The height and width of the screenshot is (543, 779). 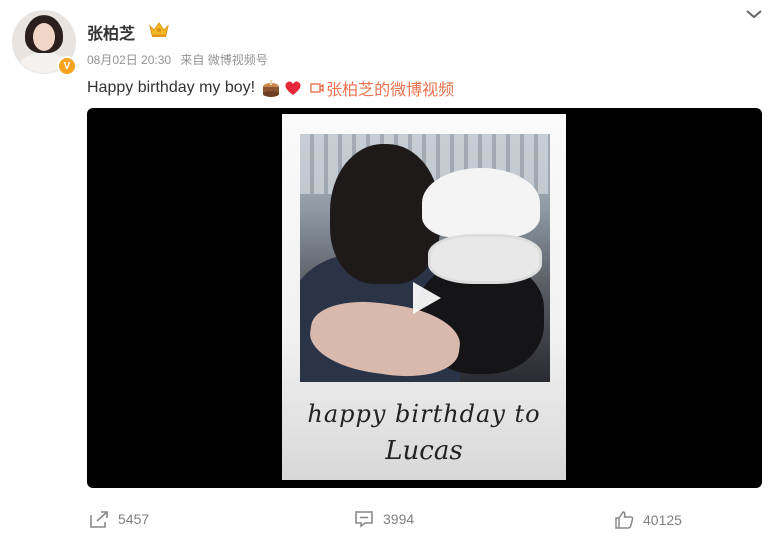 I want to click on crown-icon, so click(x=159, y=29).